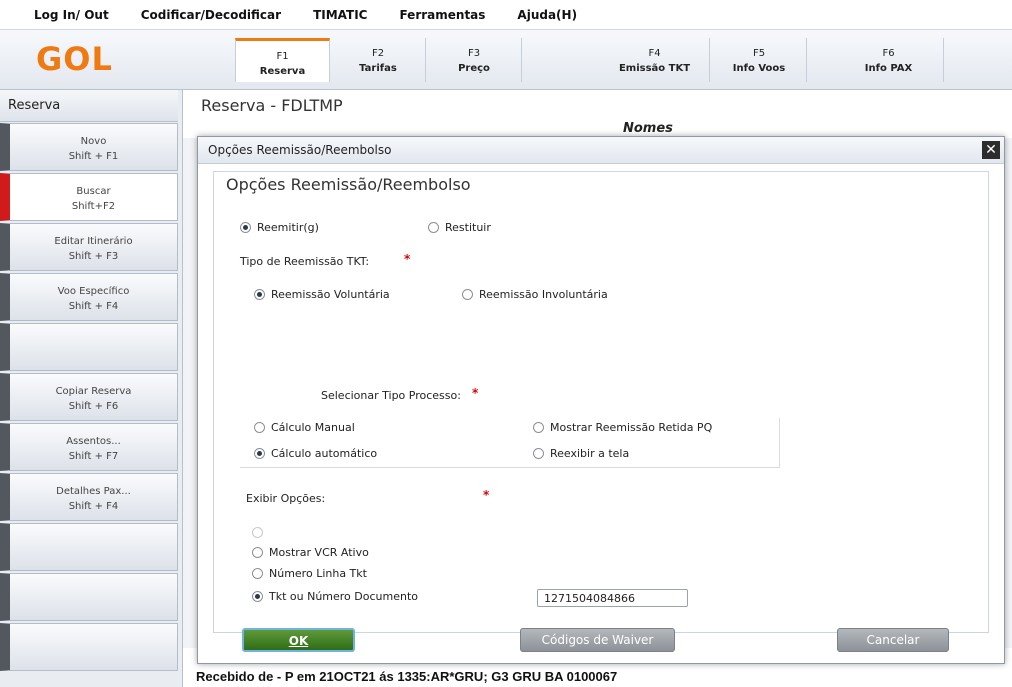  Describe the element at coordinates (893, 640) in the screenshot. I see `cancel-button: Cancelar` at that location.